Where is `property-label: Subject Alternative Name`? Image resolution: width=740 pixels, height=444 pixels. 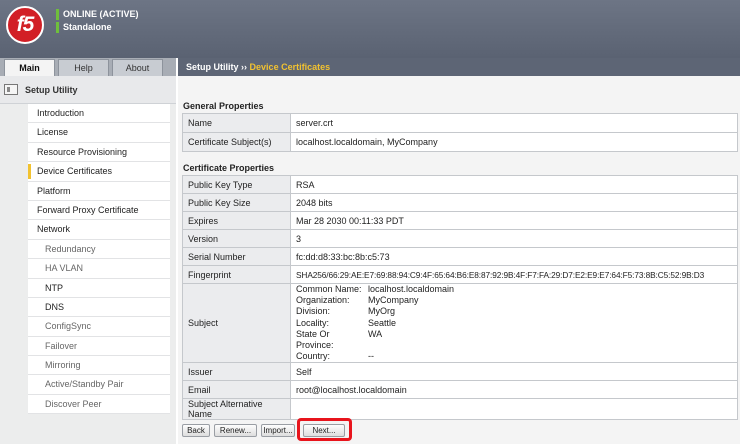
property-label: Subject Alternative Name is located at coordinates (236, 409).